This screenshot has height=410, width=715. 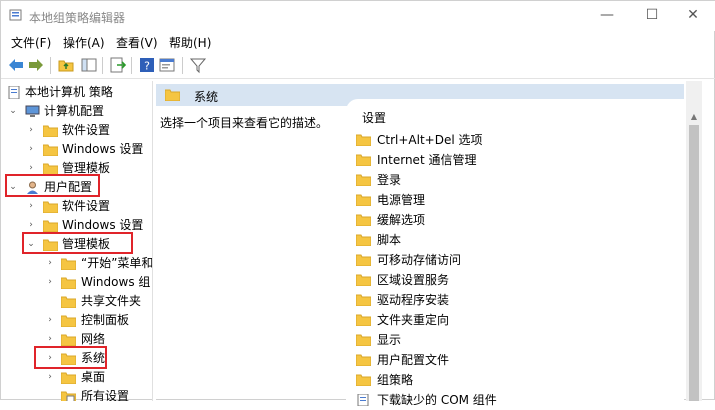 I want to click on back-arrow-icon, so click(x=16, y=65).